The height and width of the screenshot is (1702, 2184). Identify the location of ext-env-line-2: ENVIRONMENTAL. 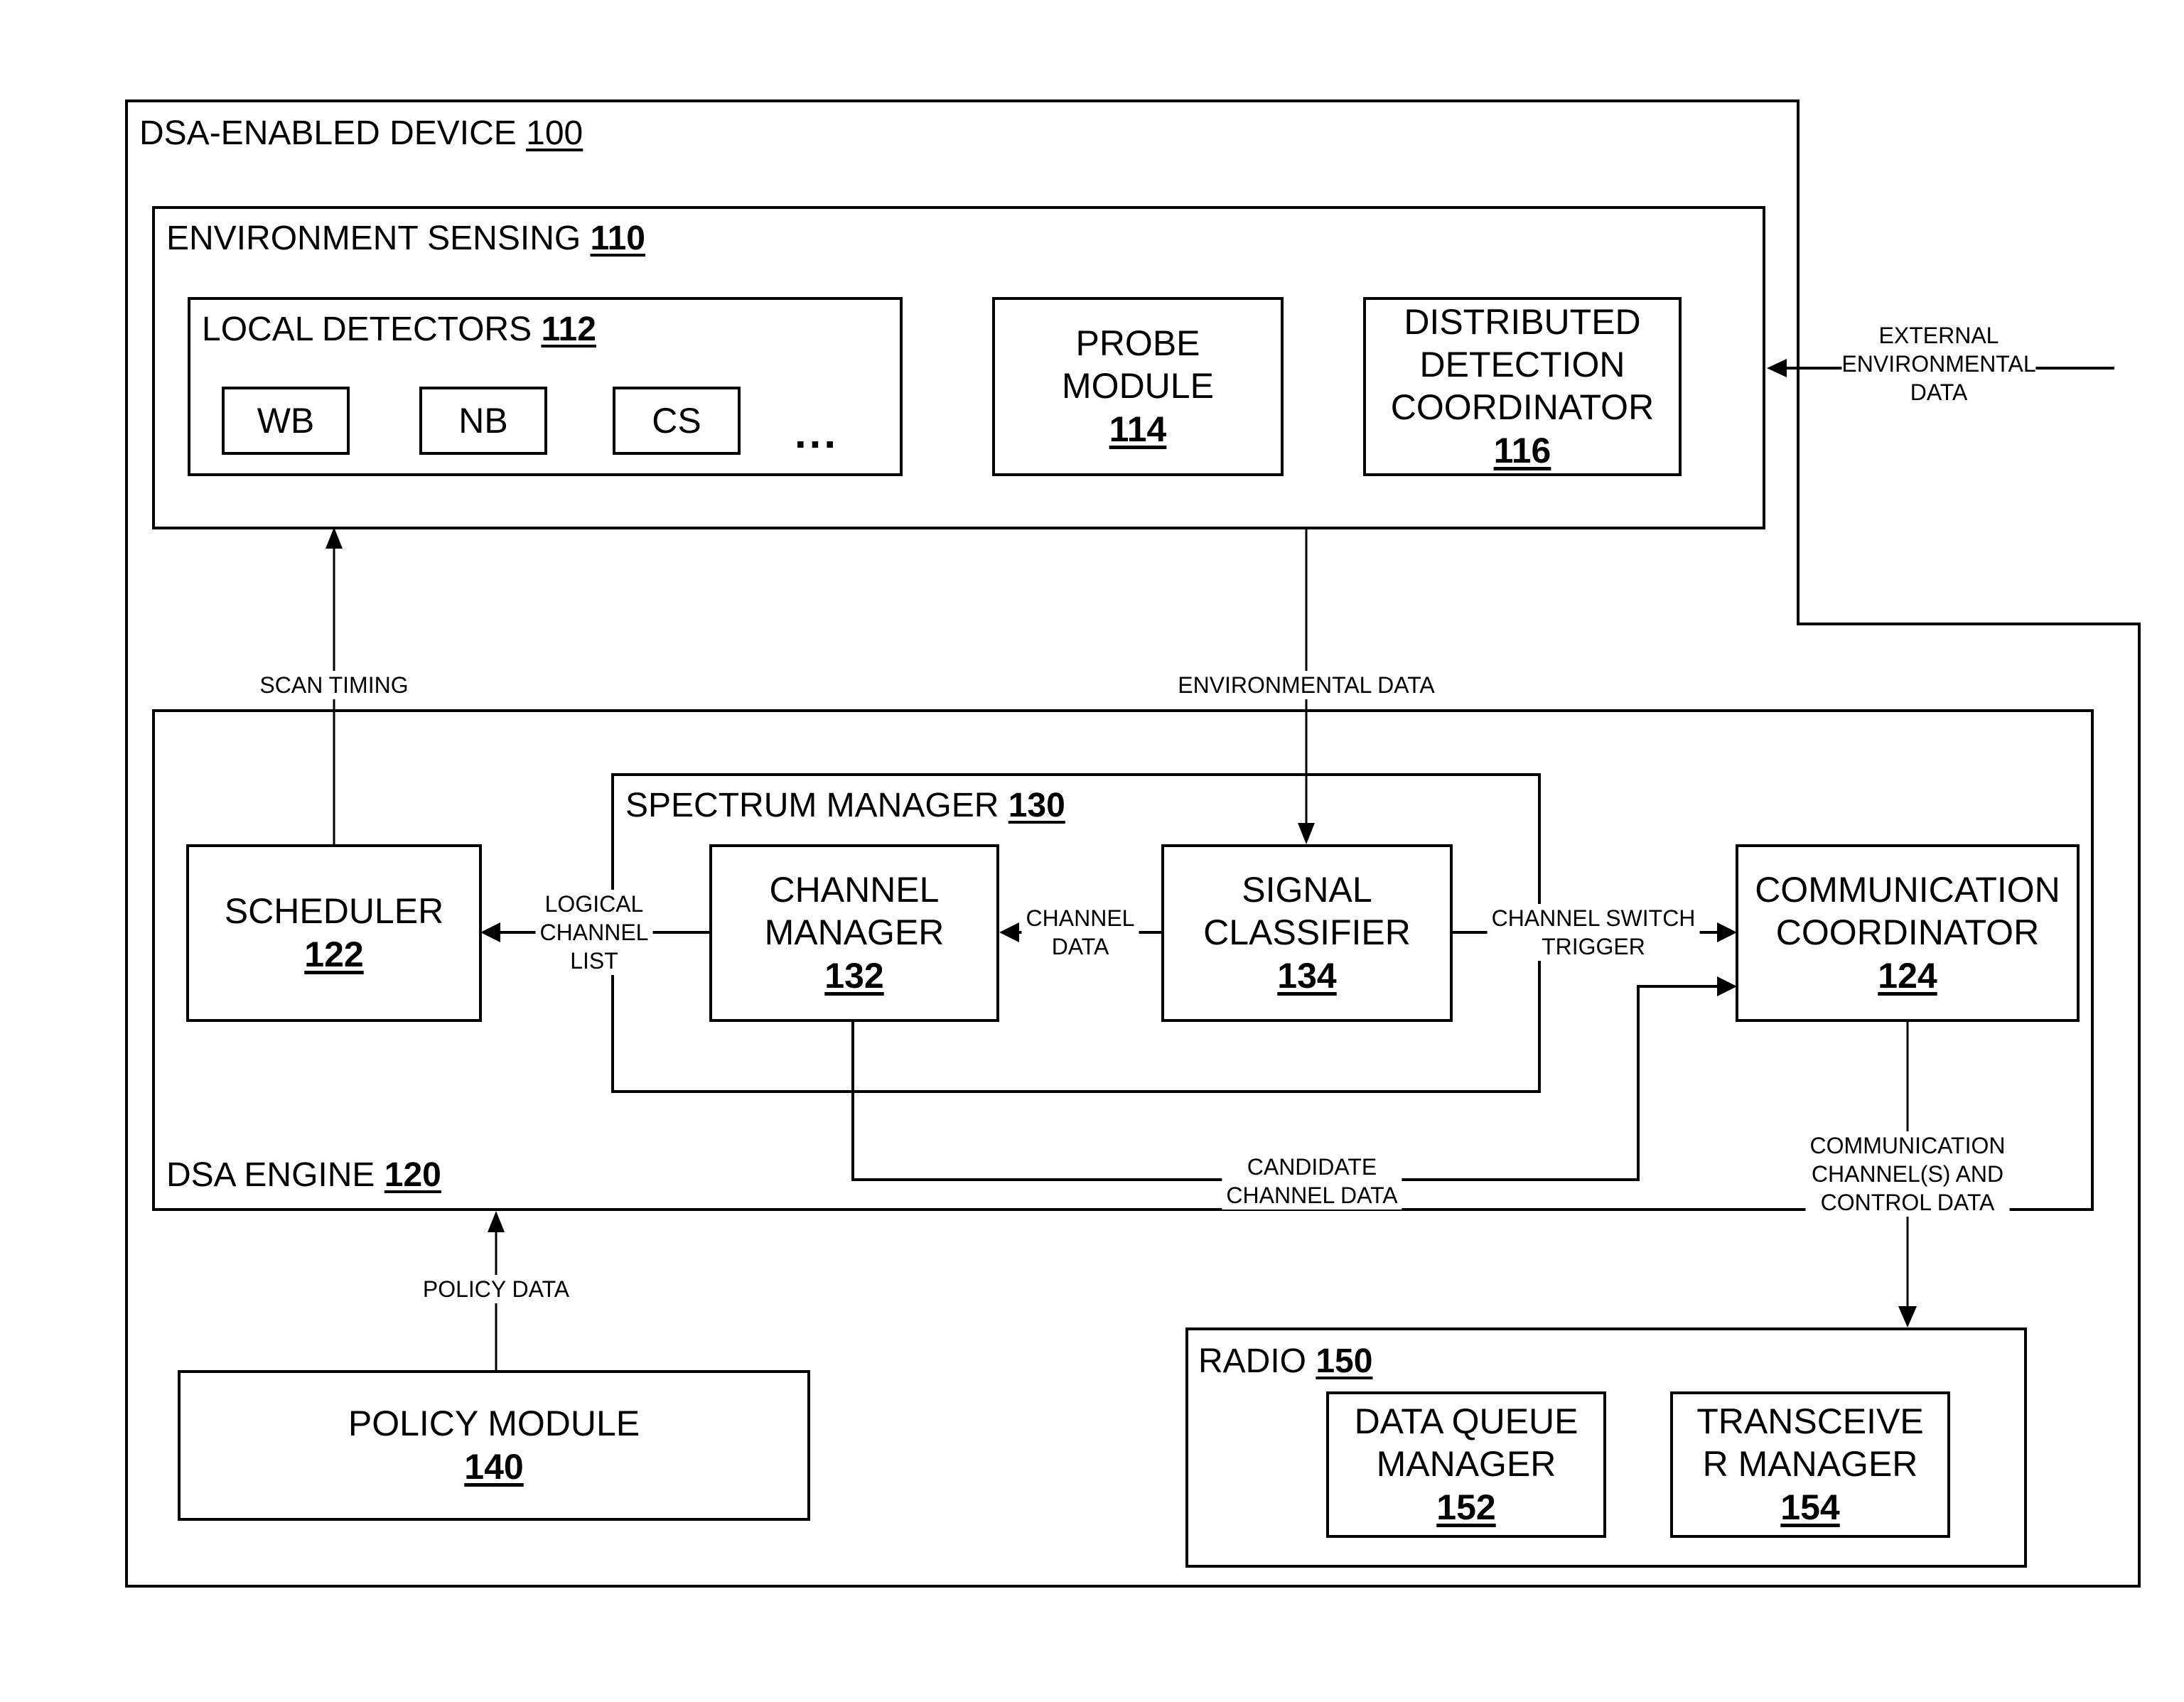
(1939, 364).